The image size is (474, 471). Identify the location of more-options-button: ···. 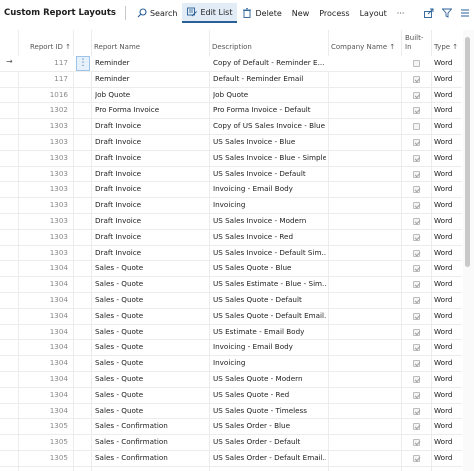
(401, 13).